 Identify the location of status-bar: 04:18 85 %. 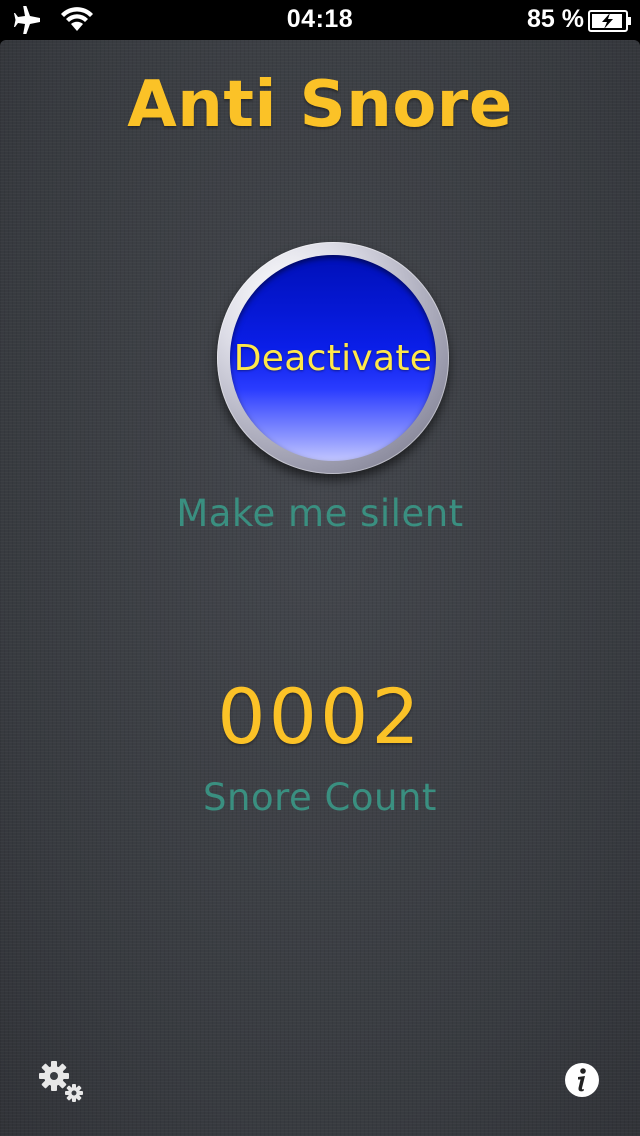
(320, 20).